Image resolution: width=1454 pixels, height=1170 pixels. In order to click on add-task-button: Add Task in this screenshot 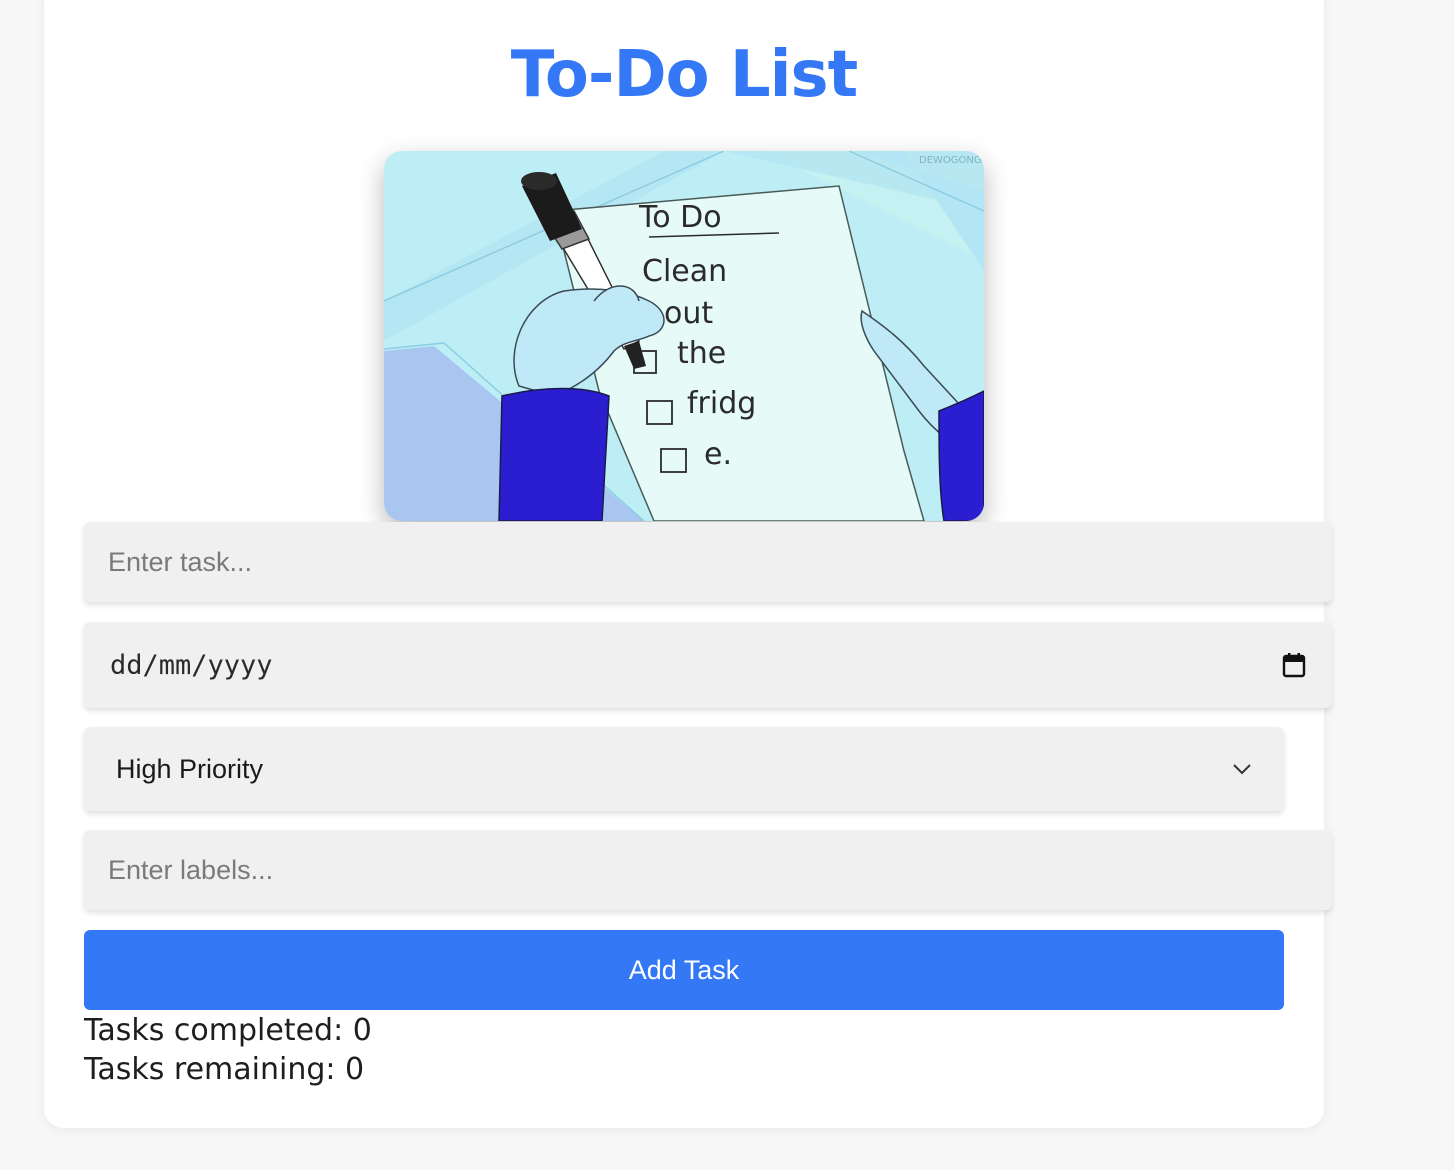, I will do `click(684, 970)`.